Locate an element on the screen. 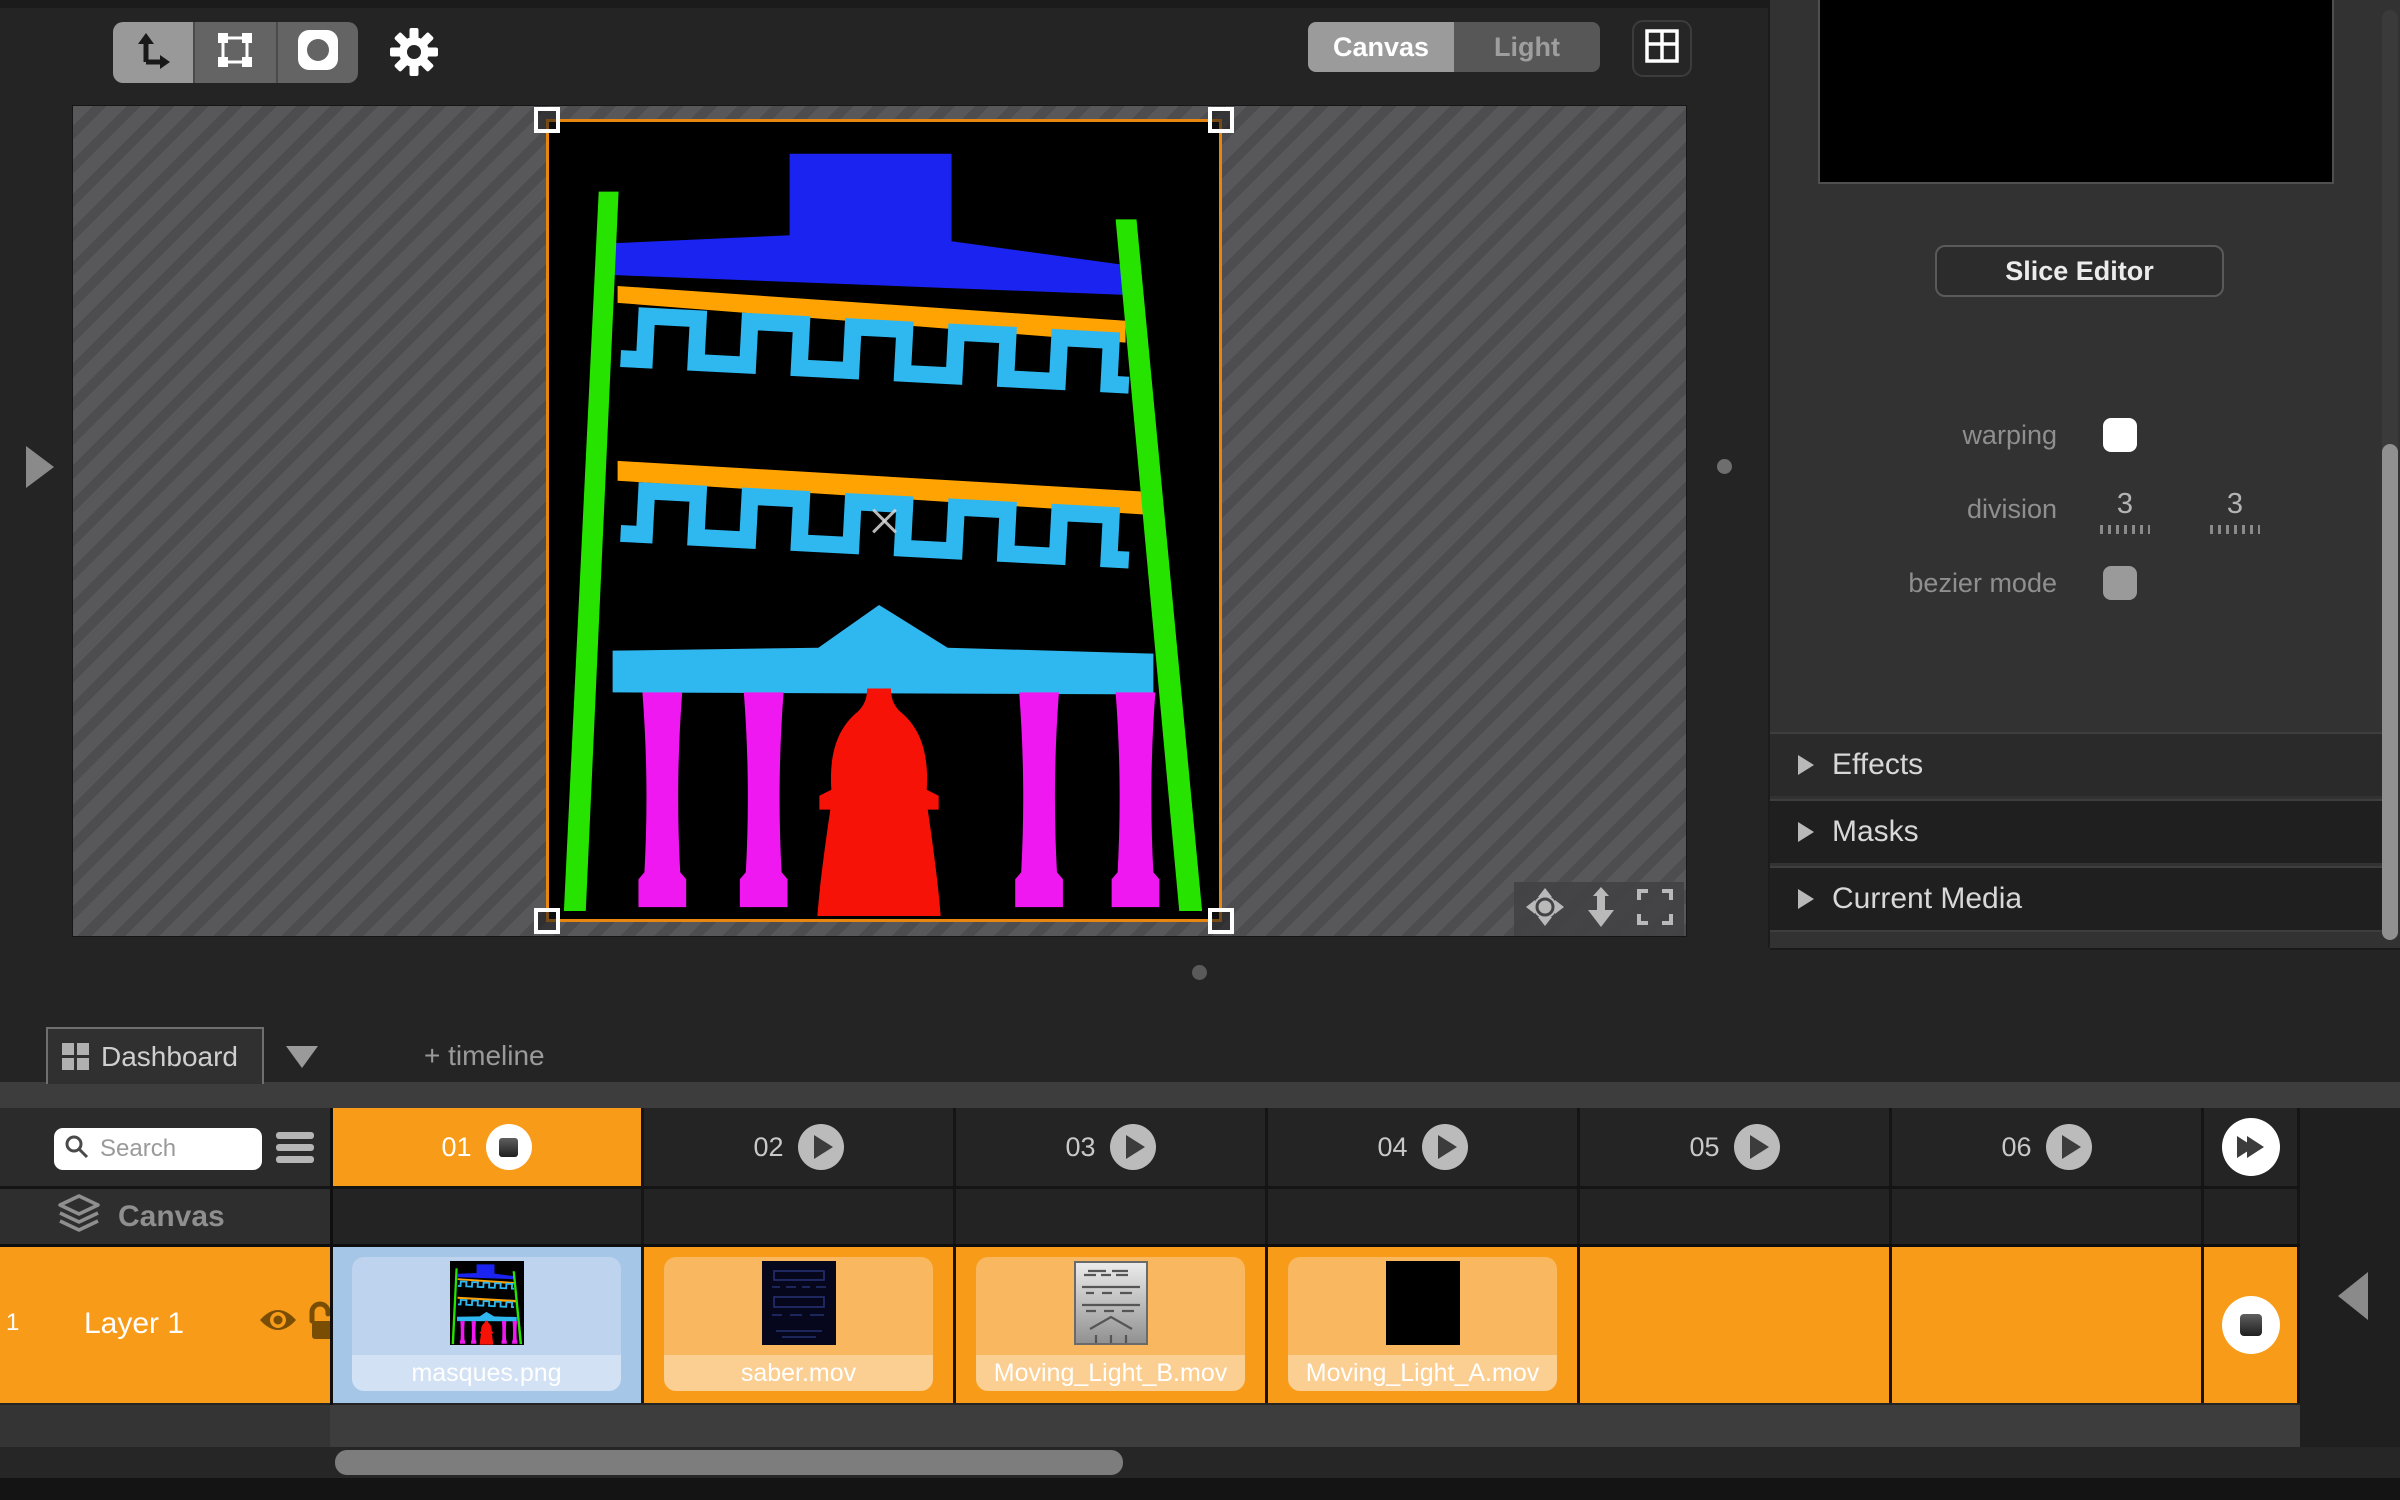 This screenshot has width=2400, height=1500. bezier-mode-label: bezier mode is located at coordinates (1982, 583).